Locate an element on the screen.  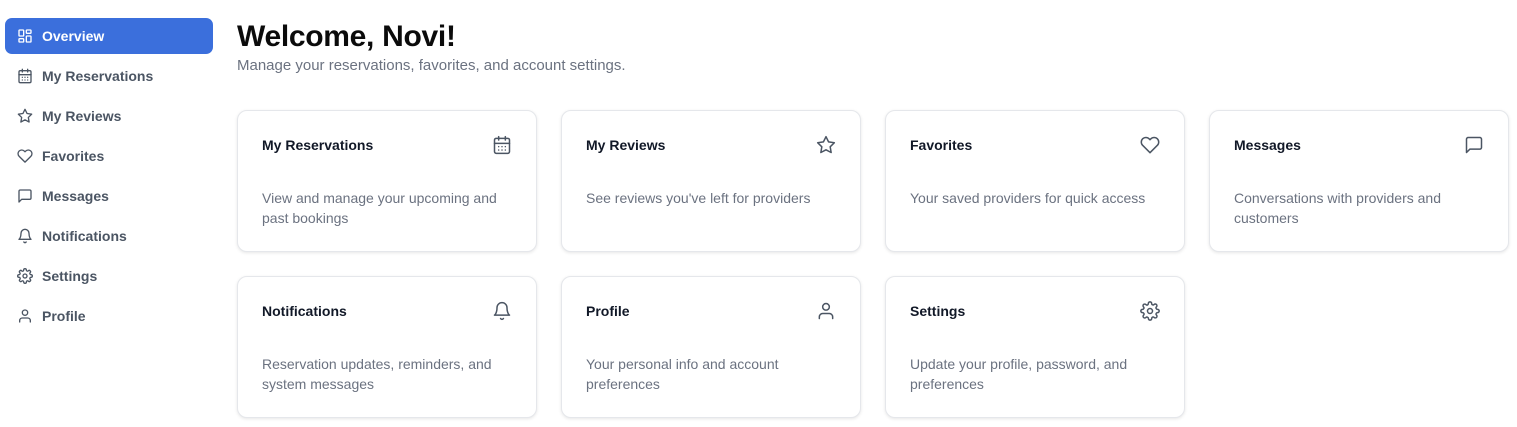
sidebar-item-overview: Overview is located at coordinates (109, 36).